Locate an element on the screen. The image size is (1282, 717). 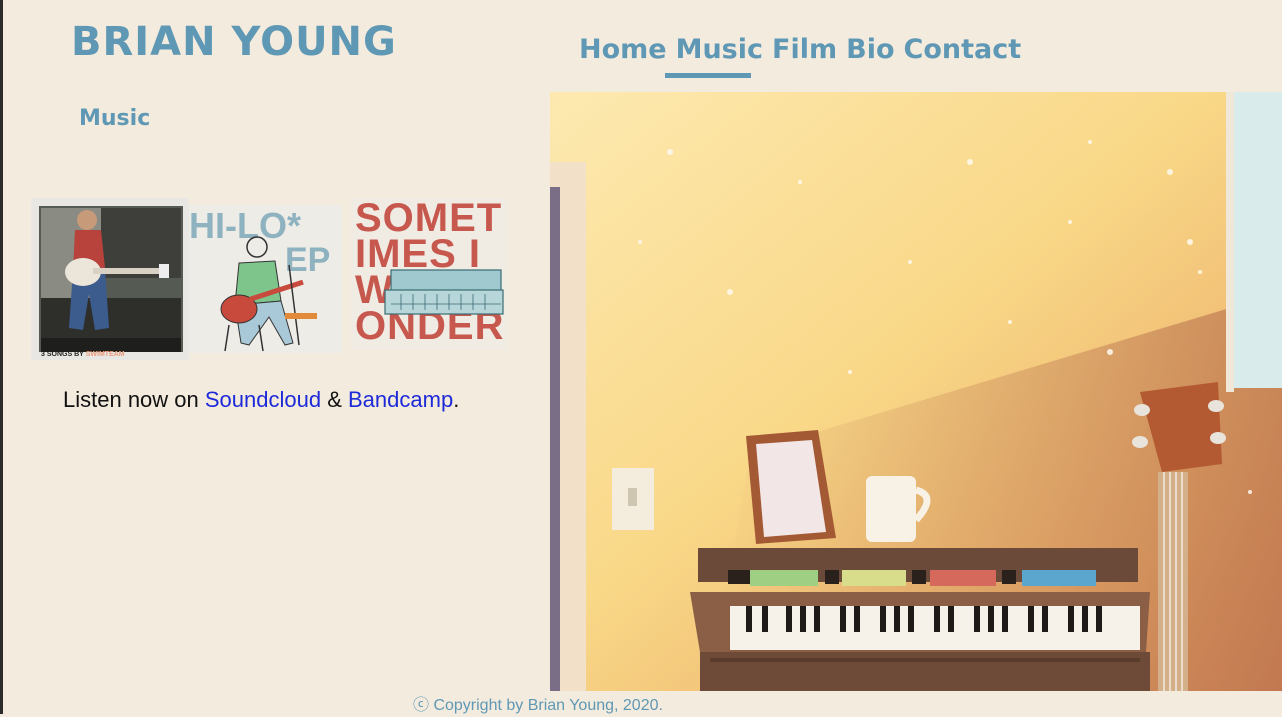
main-nav: Home Music Film Bio Contact is located at coordinates (800, 50).